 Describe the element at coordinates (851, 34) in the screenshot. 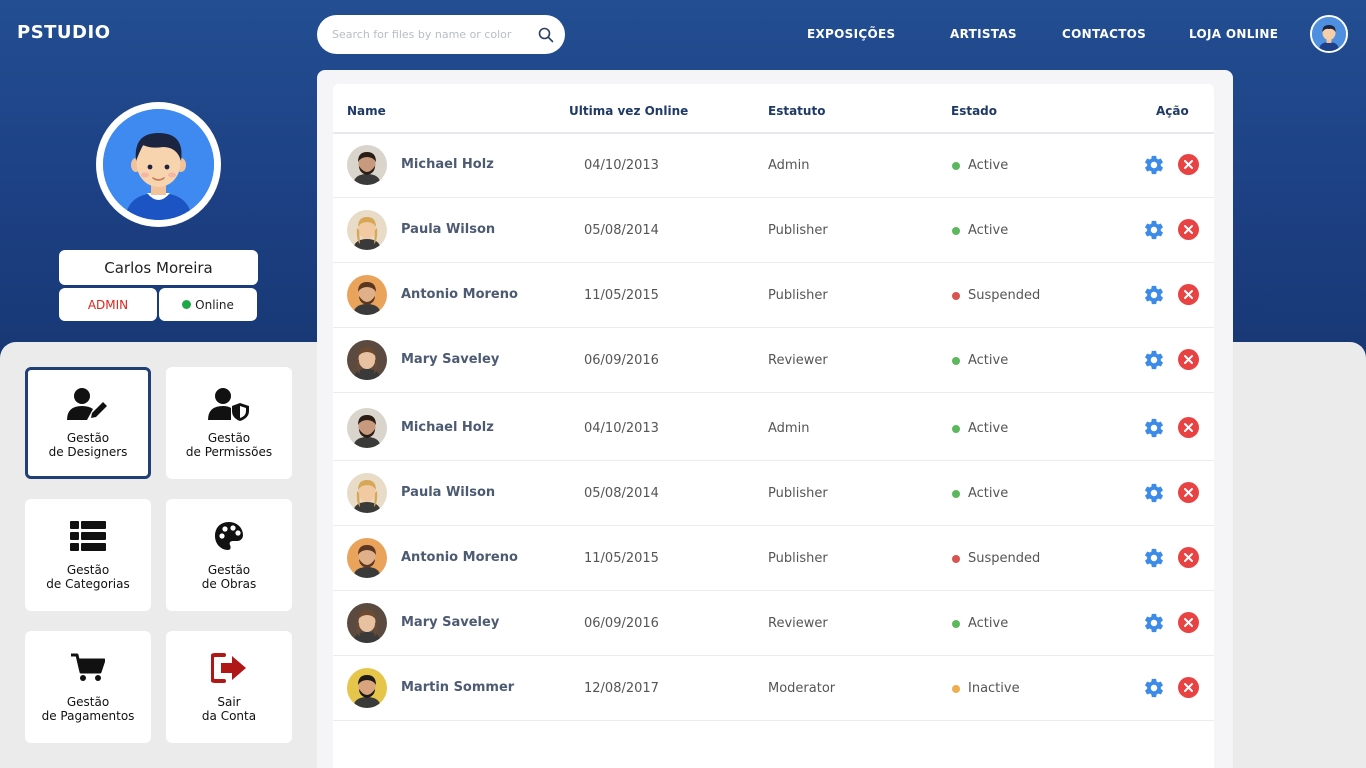

I see `nav-exposicoes: EXPOSIÇÕES` at that location.